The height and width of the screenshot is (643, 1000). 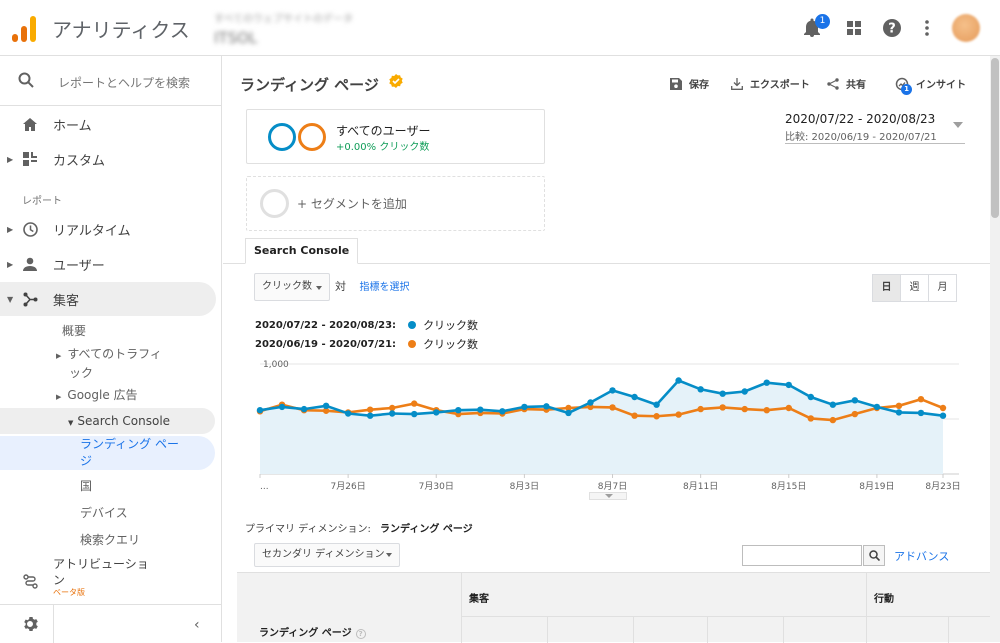 I want to click on granularity-week-button: 週, so click(x=914, y=288).